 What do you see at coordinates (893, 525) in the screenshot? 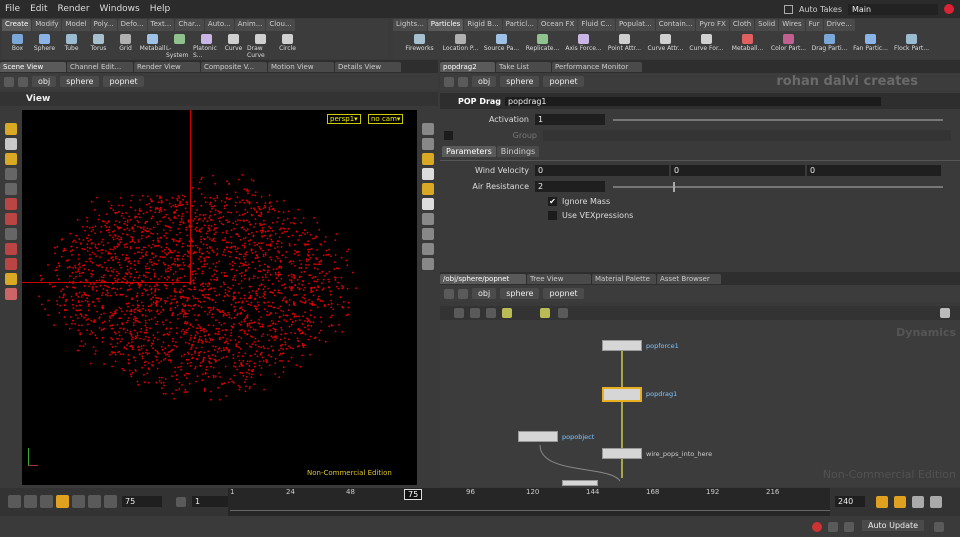
I see `auto-update-button: Auto Update` at bounding box center [893, 525].